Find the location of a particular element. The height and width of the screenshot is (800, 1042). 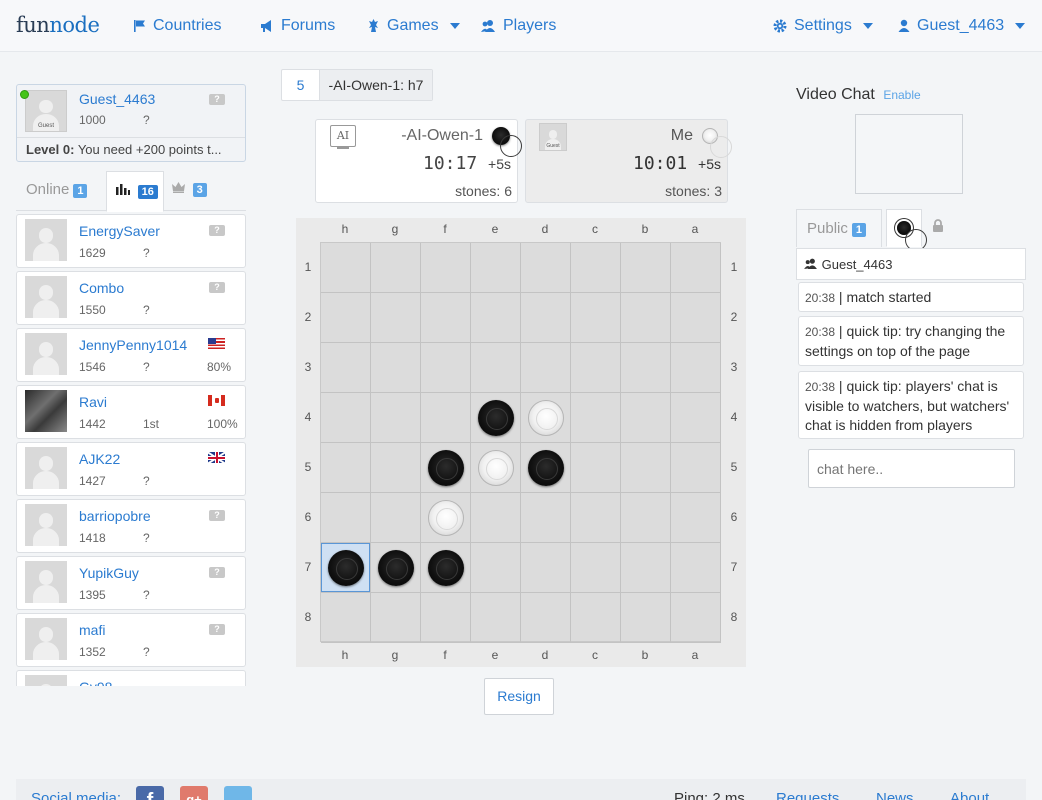

logo: funnode is located at coordinates (58, 25).